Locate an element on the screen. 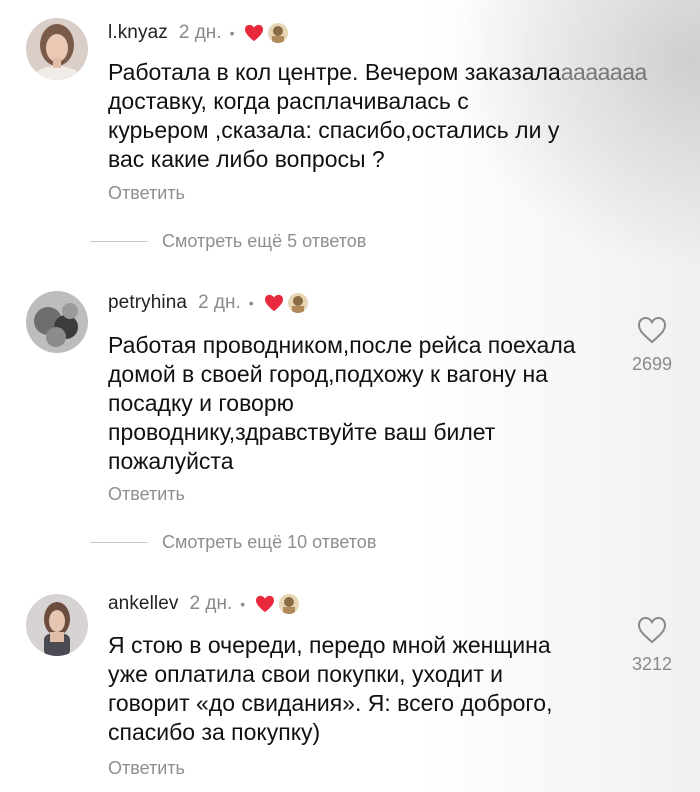 Image resolution: width=700 pixels, height=792 pixels. view-more-replies: Смотреть ещё 10 ответов is located at coordinates (233, 542).